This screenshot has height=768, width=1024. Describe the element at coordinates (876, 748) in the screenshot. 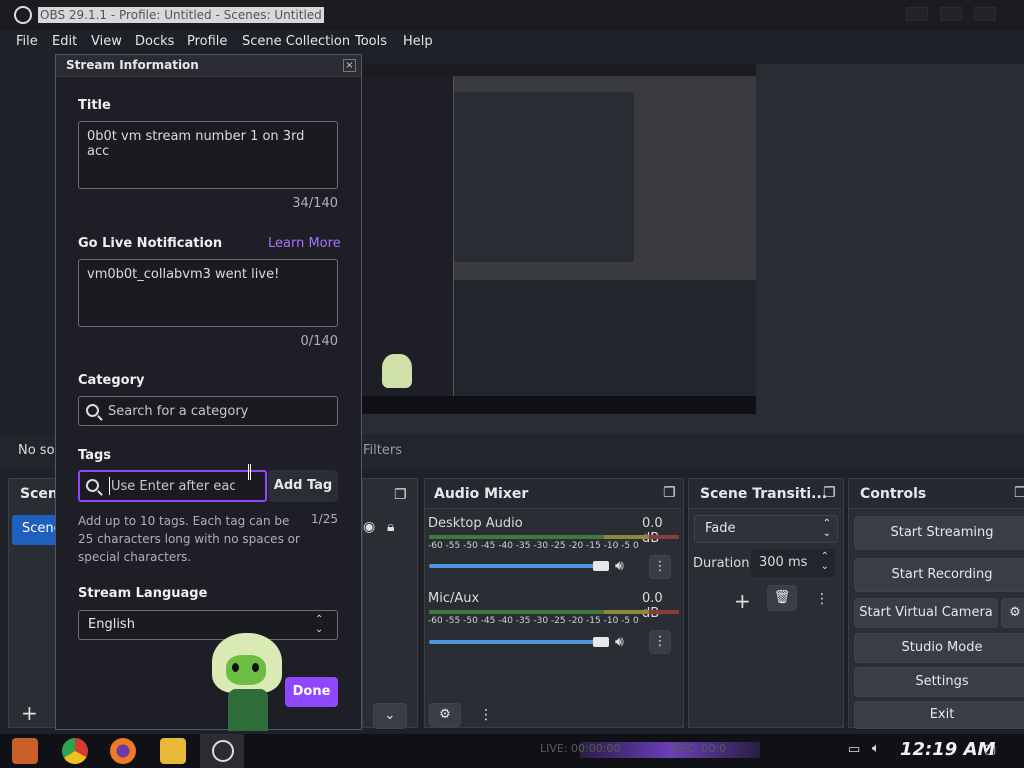

I see `volume-icon: 🔈︎` at that location.